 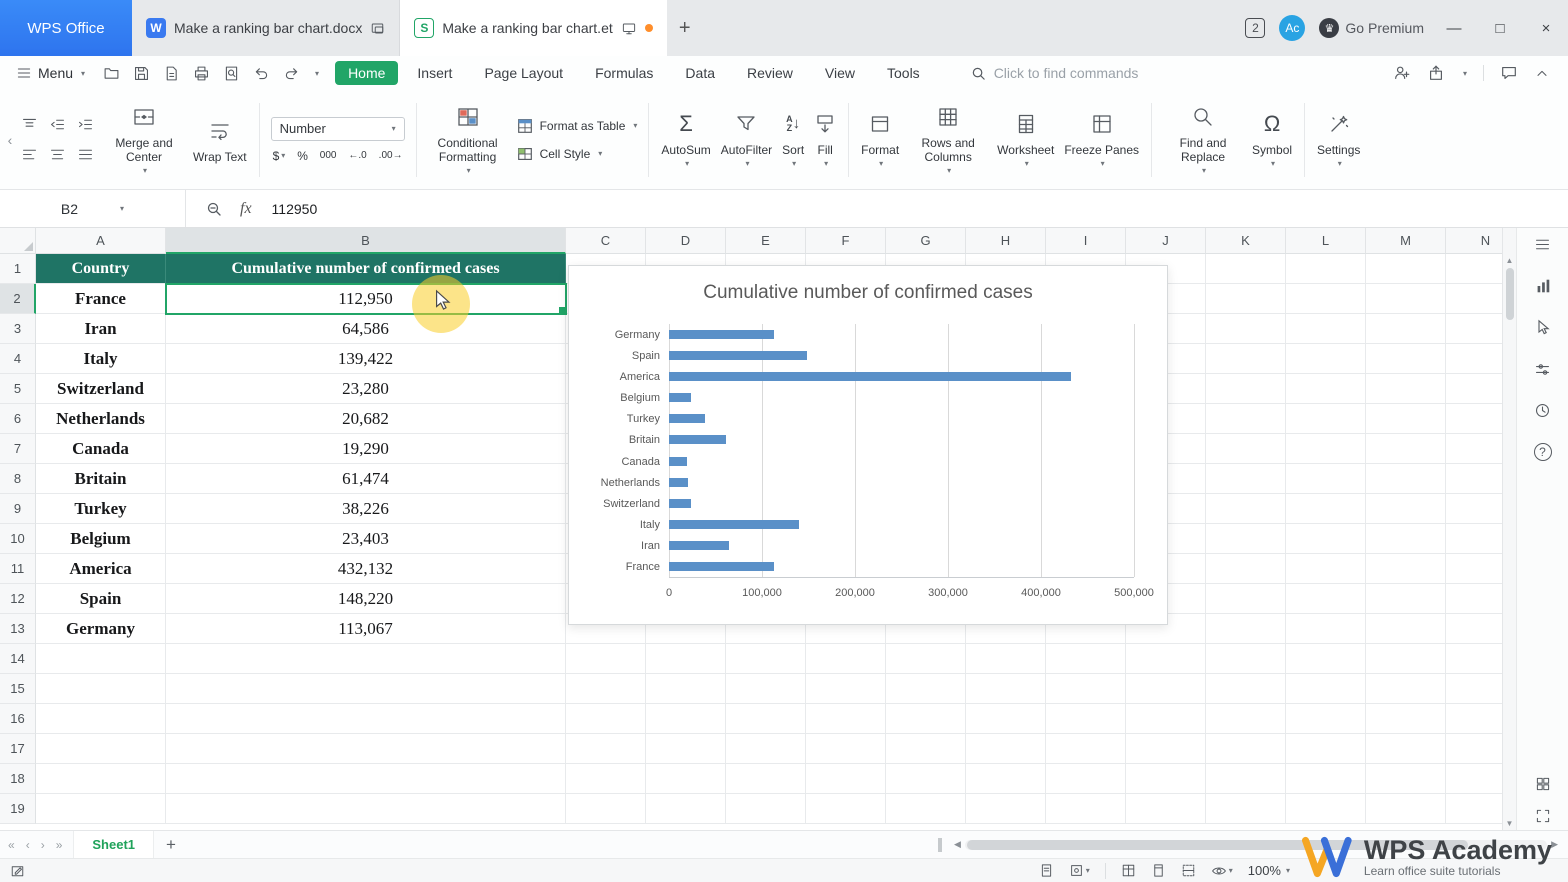 What do you see at coordinates (366, 241) in the screenshot?
I see `column-header-B: B` at bounding box center [366, 241].